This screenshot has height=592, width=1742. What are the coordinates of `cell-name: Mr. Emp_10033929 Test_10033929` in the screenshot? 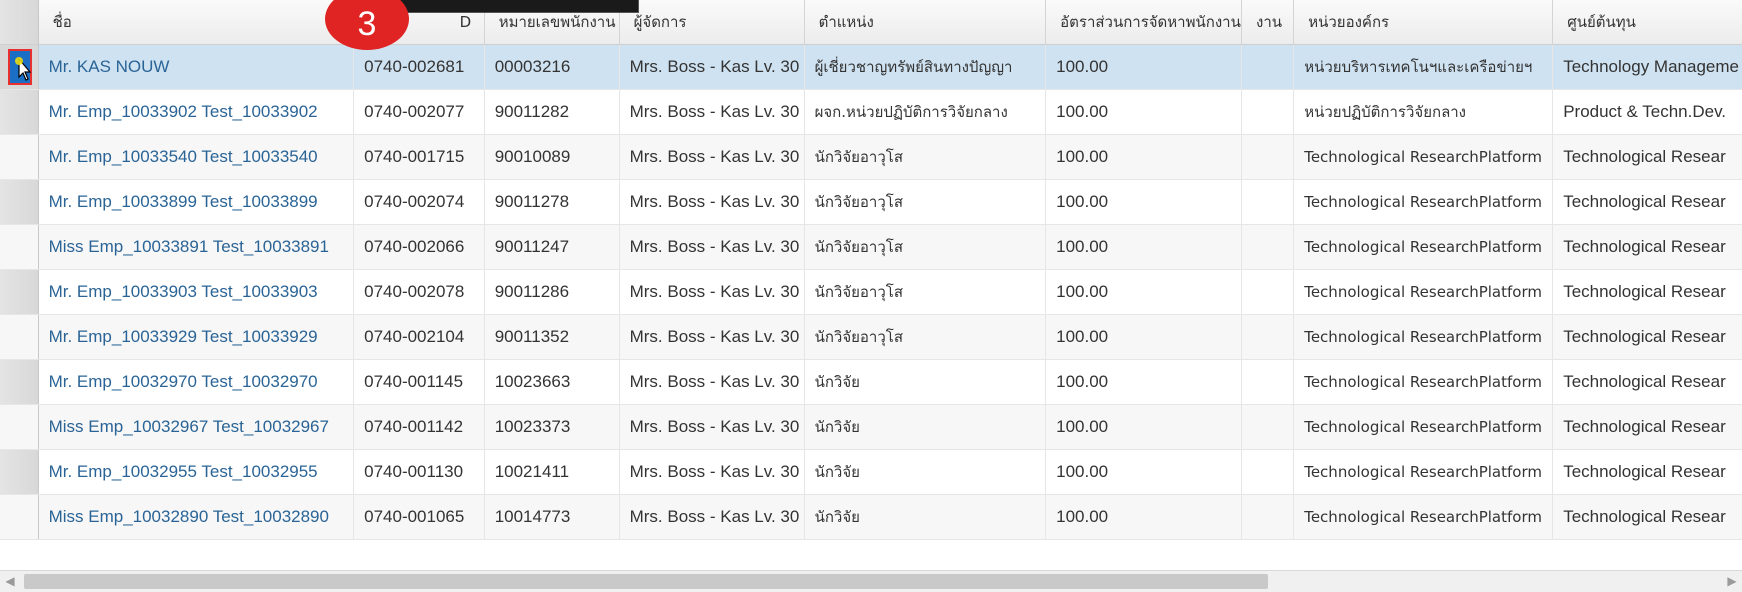 It's located at (196, 337).